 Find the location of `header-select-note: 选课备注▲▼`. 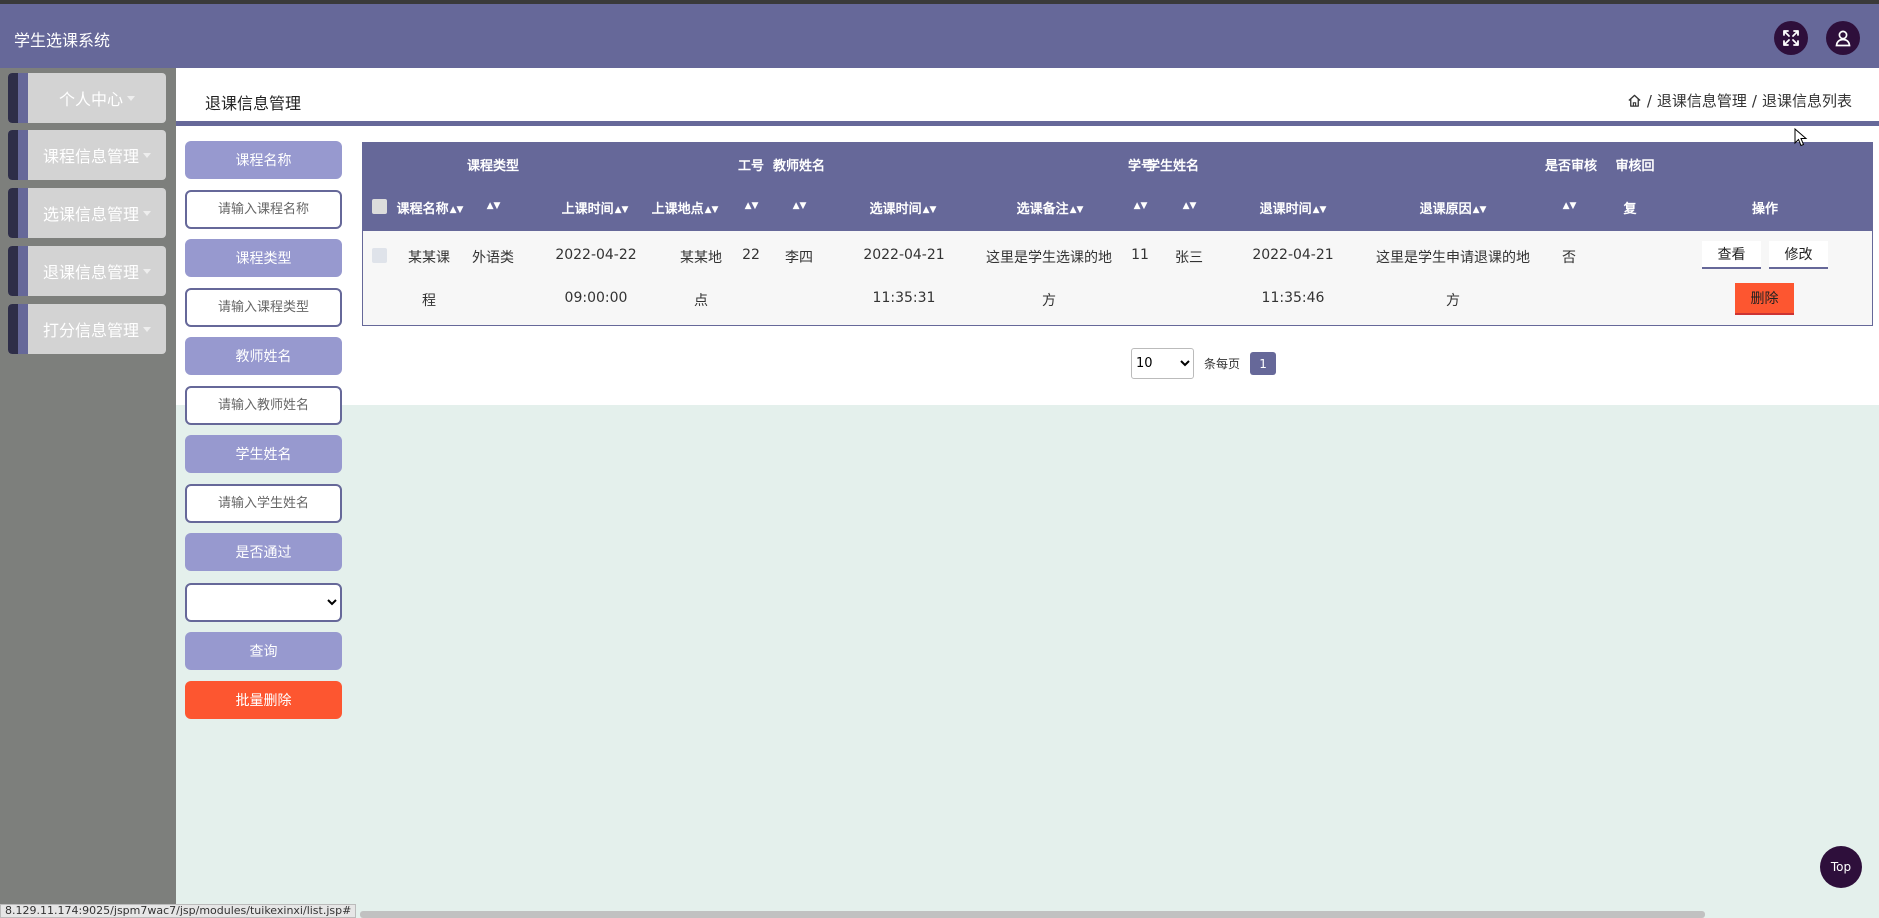

header-select-note: 选课备注▲▼ is located at coordinates (1050, 207).